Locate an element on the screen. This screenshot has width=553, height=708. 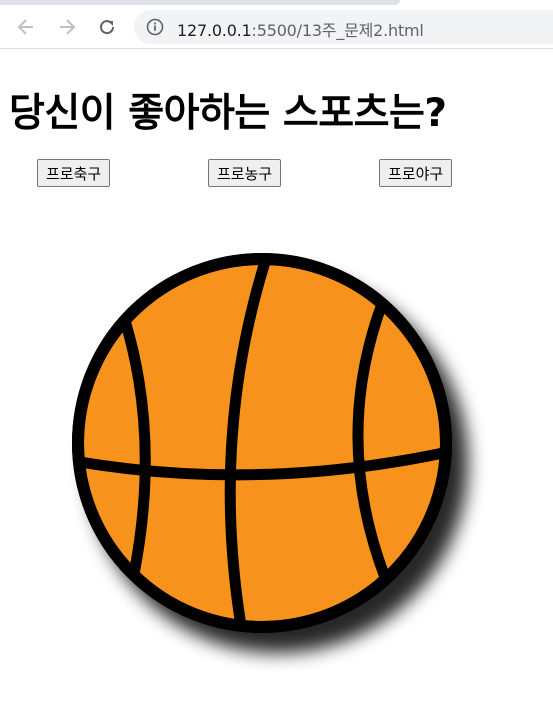
arrow-right-icon is located at coordinates (68, 27).